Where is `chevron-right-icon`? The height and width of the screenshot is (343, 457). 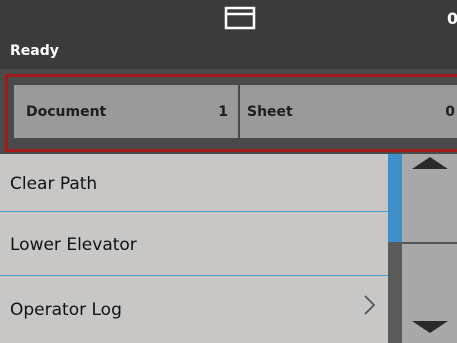
chevron-right-icon is located at coordinates (369, 307).